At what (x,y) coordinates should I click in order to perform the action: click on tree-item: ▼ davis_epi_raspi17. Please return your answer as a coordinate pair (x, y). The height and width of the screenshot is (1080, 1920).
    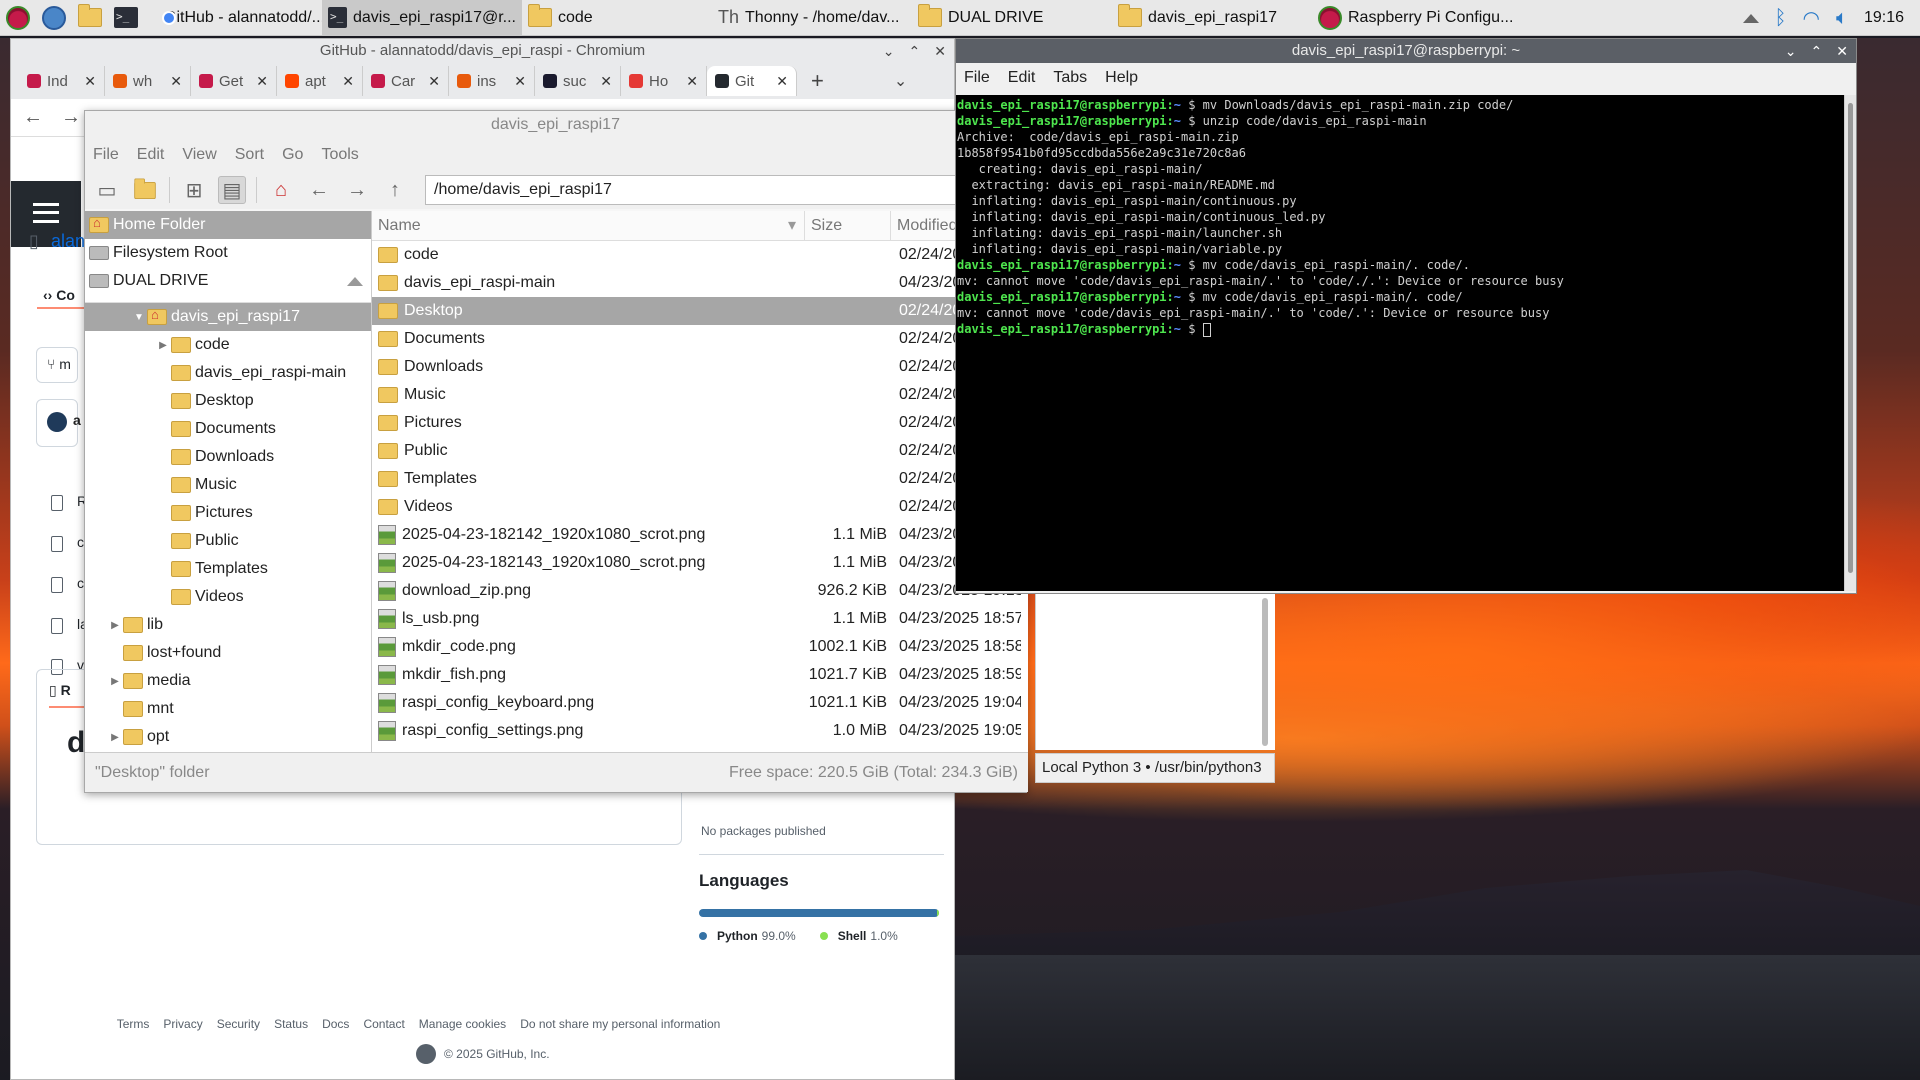
    Looking at the image, I should click on (228, 317).